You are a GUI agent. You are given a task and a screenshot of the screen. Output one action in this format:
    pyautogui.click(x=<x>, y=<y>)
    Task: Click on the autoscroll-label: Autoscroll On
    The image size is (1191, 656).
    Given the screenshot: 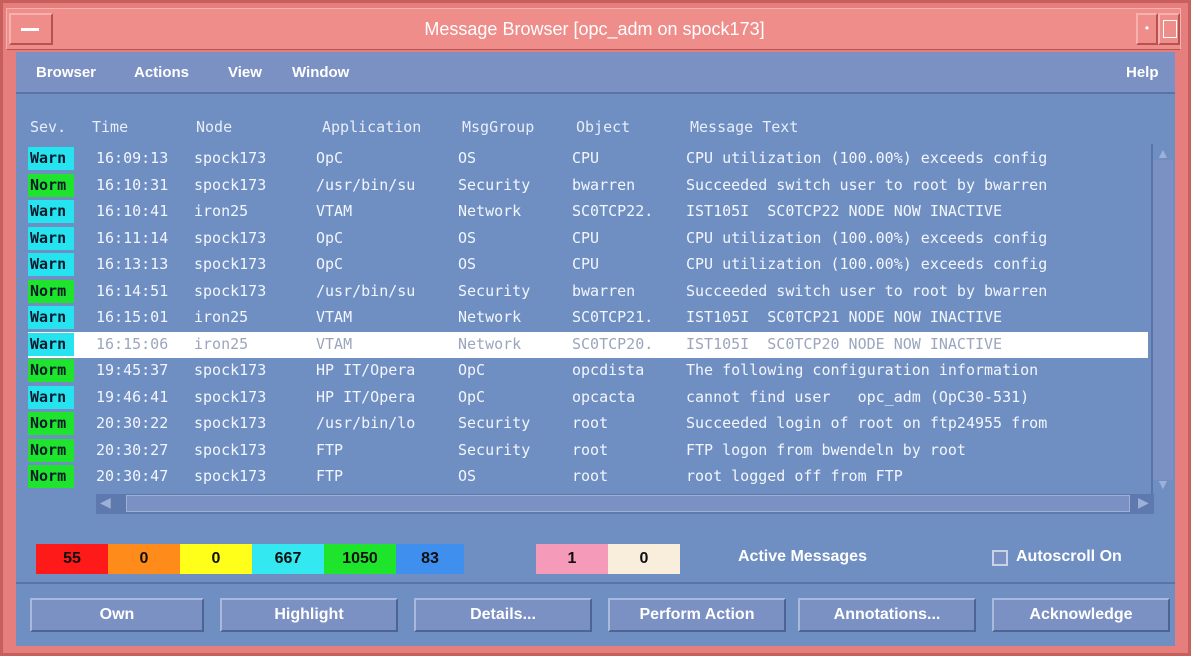 What is the action you would take?
    pyautogui.click(x=1069, y=557)
    